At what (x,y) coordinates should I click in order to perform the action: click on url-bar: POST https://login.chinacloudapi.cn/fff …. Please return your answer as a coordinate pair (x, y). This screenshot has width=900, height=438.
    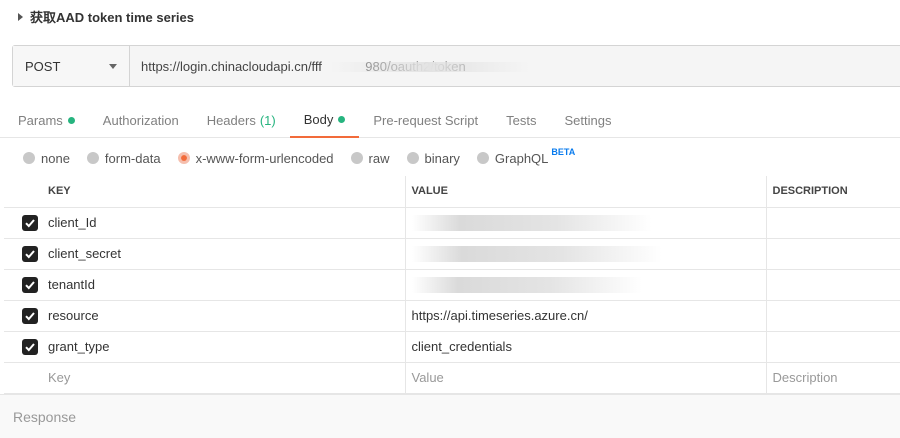
    Looking at the image, I should click on (456, 66).